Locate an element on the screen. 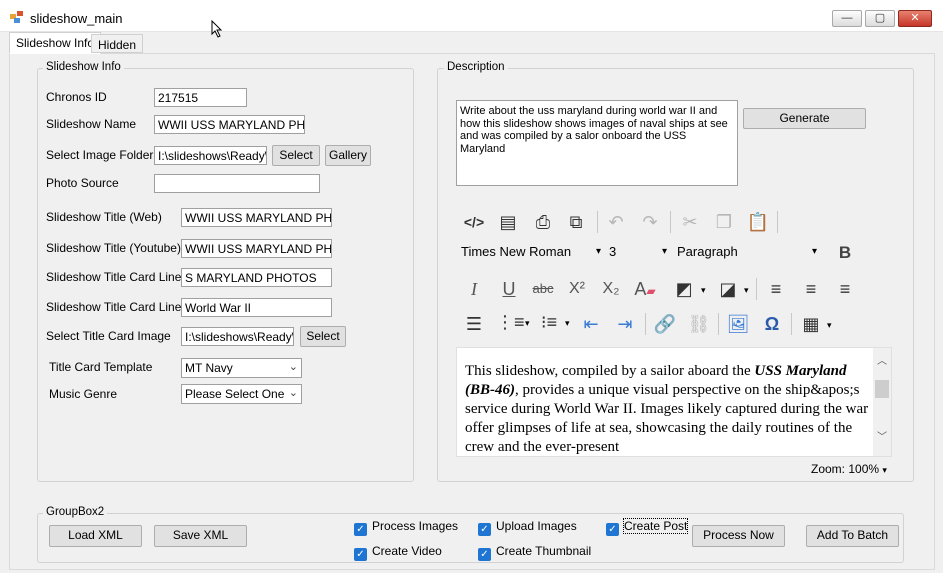  slideshow-name-label: Slideshow Name is located at coordinates (91, 124).